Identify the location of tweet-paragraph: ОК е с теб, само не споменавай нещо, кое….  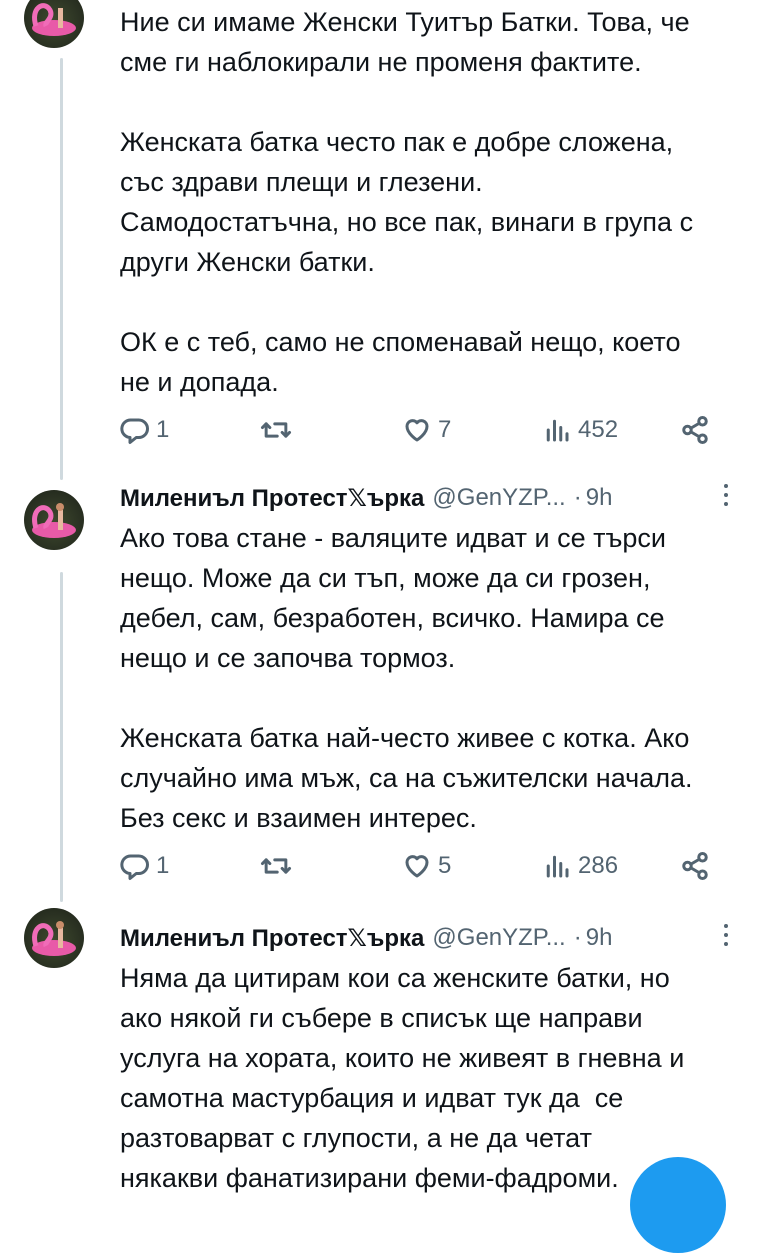
(400, 362).